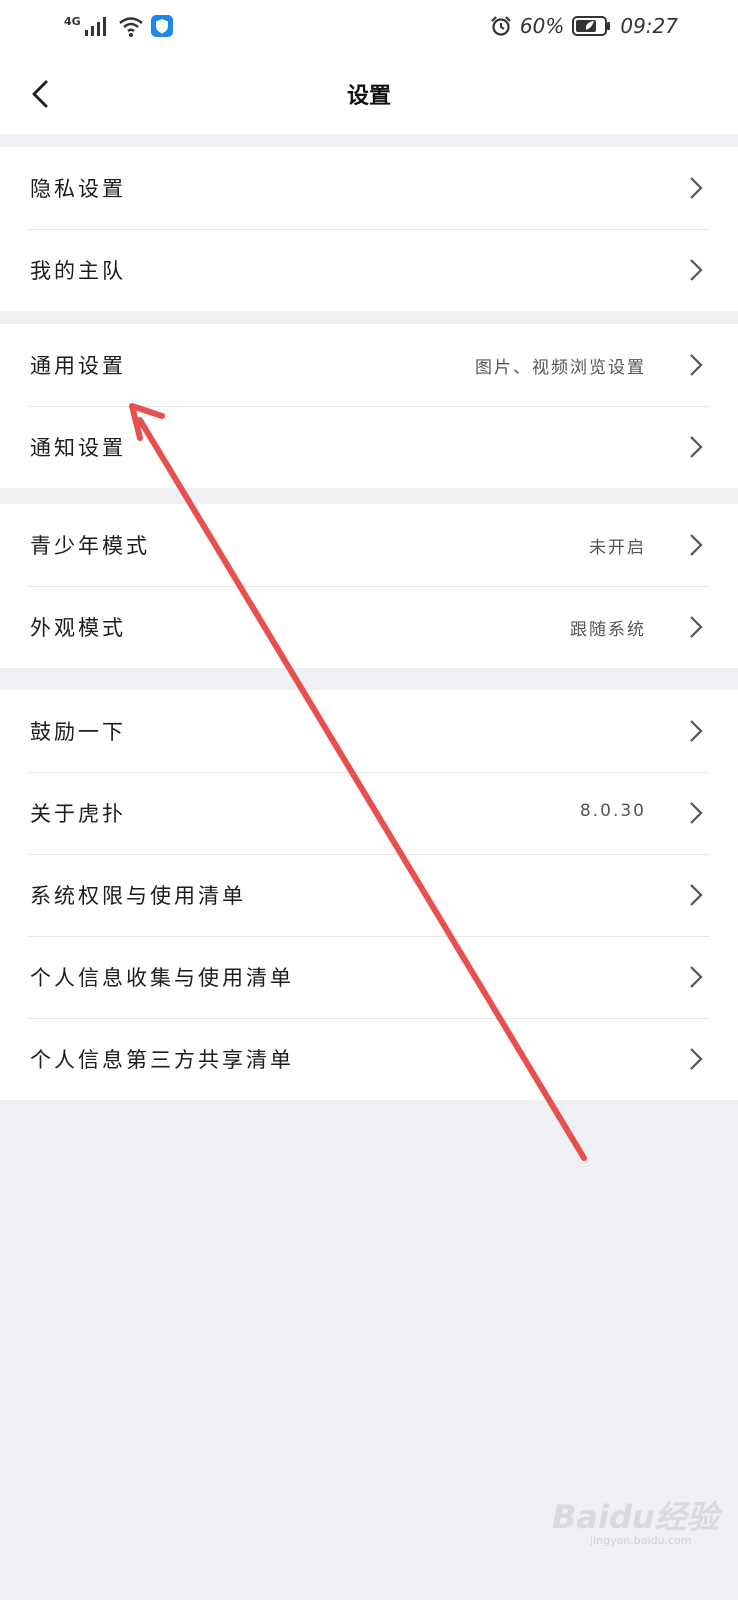 The width and height of the screenshot is (738, 1600). Describe the element at coordinates (138, 896) in the screenshot. I see `row-label: 系统权限与使用清单` at that location.